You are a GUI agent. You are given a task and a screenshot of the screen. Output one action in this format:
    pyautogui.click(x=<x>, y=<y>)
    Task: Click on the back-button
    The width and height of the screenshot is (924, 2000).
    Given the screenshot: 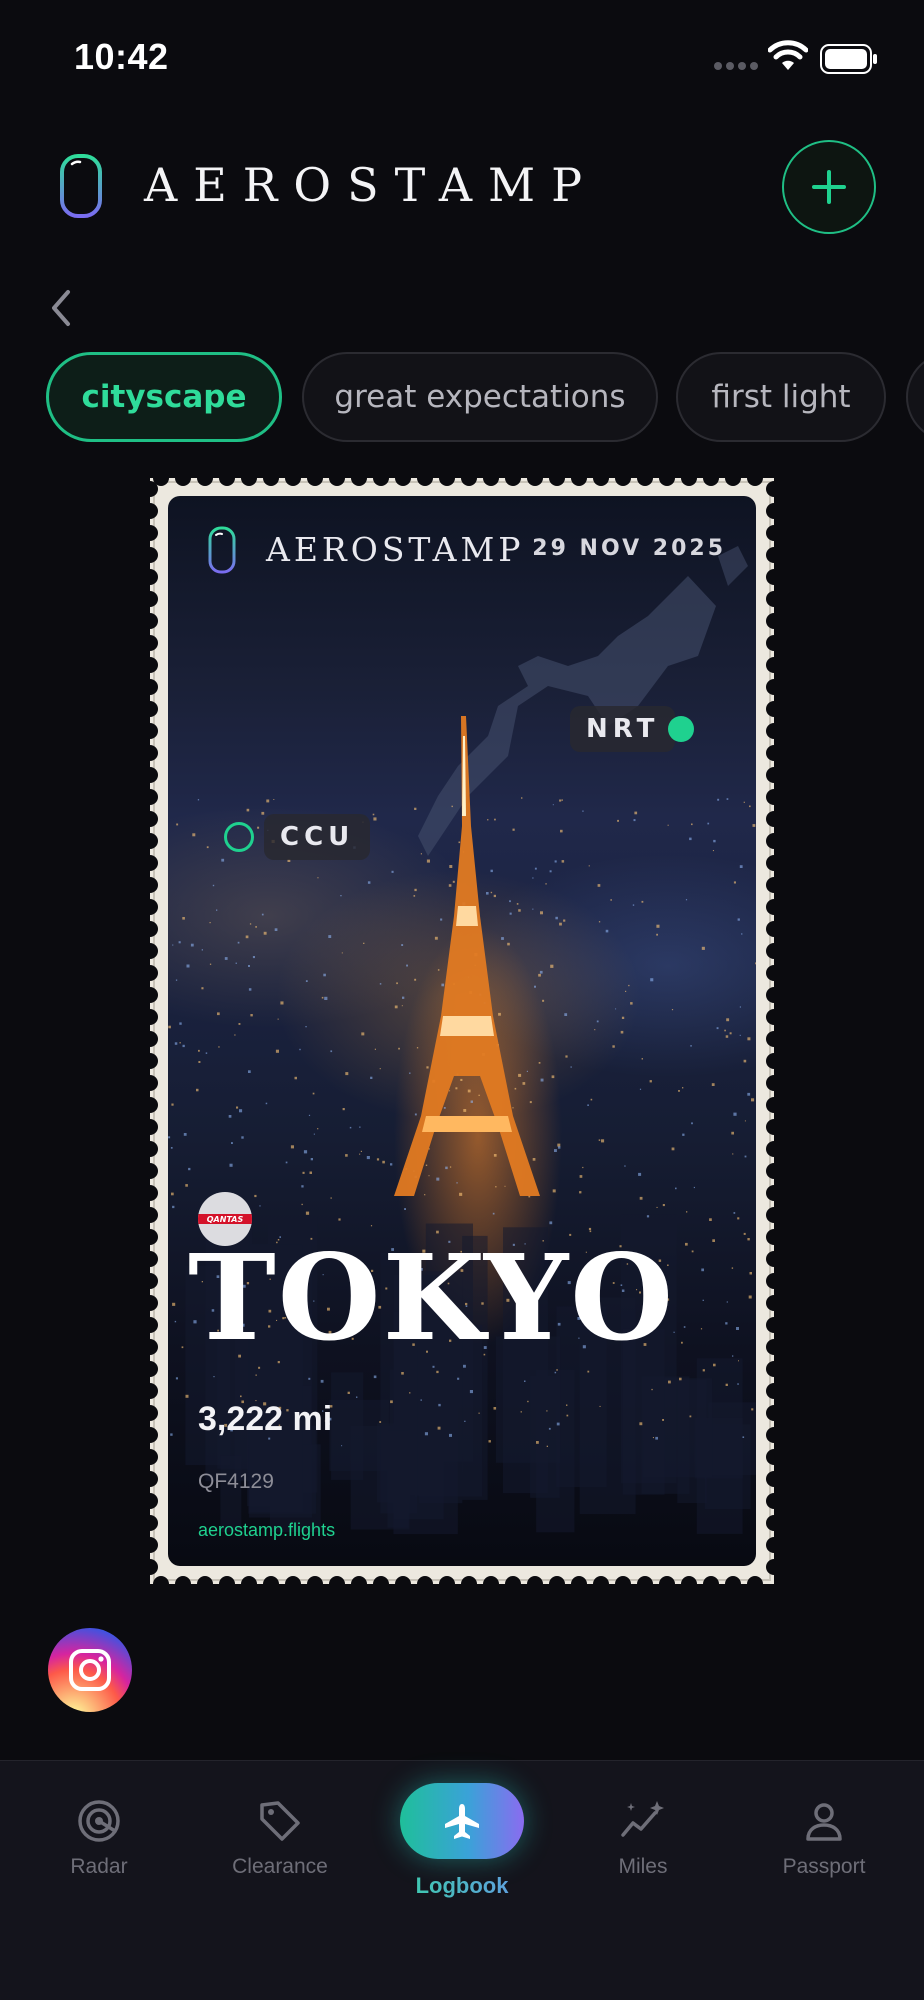 What is the action you would take?
    pyautogui.click(x=60, y=308)
    